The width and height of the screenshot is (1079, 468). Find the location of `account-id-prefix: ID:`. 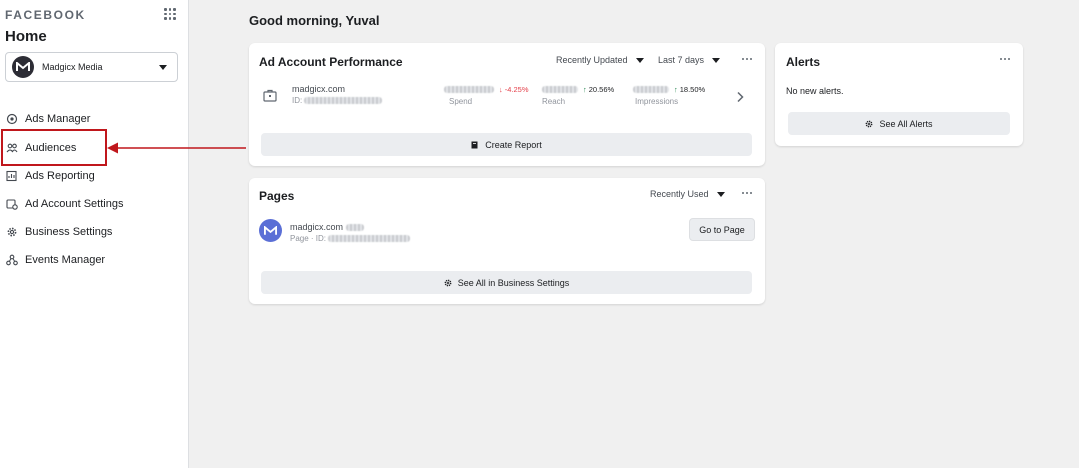

account-id-prefix: ID: is located at coordinates (297, 100).